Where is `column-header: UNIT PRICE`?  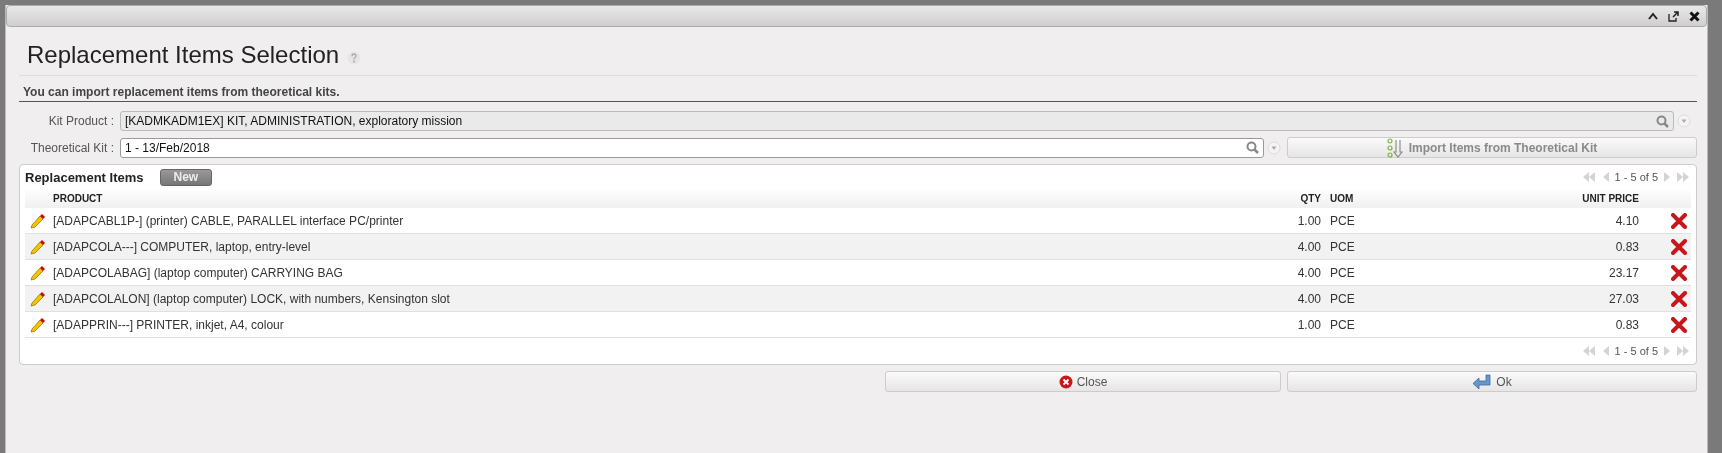 column-header: UNIT PRICE is located at coordinates (1610, 198).